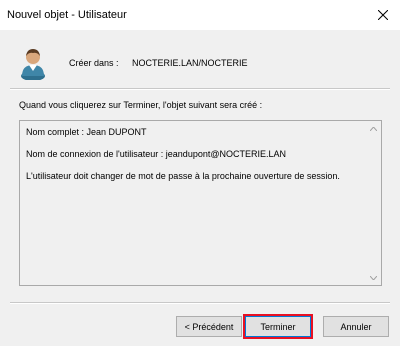 The width and height of the screenshot is (400, 346). I want to click on summary-line-fullname: Nom complet : Jean DUPONT, so click(86, 132).